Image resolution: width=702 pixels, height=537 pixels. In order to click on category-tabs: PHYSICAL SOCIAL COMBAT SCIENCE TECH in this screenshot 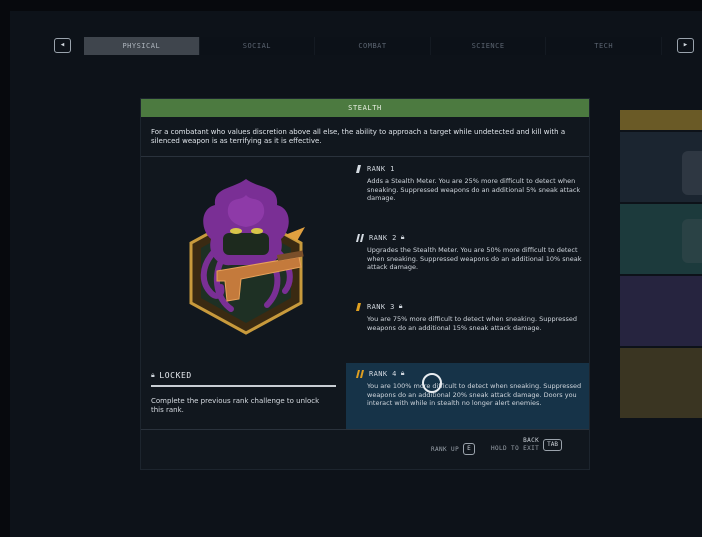, I will do `click(373, 46)`.